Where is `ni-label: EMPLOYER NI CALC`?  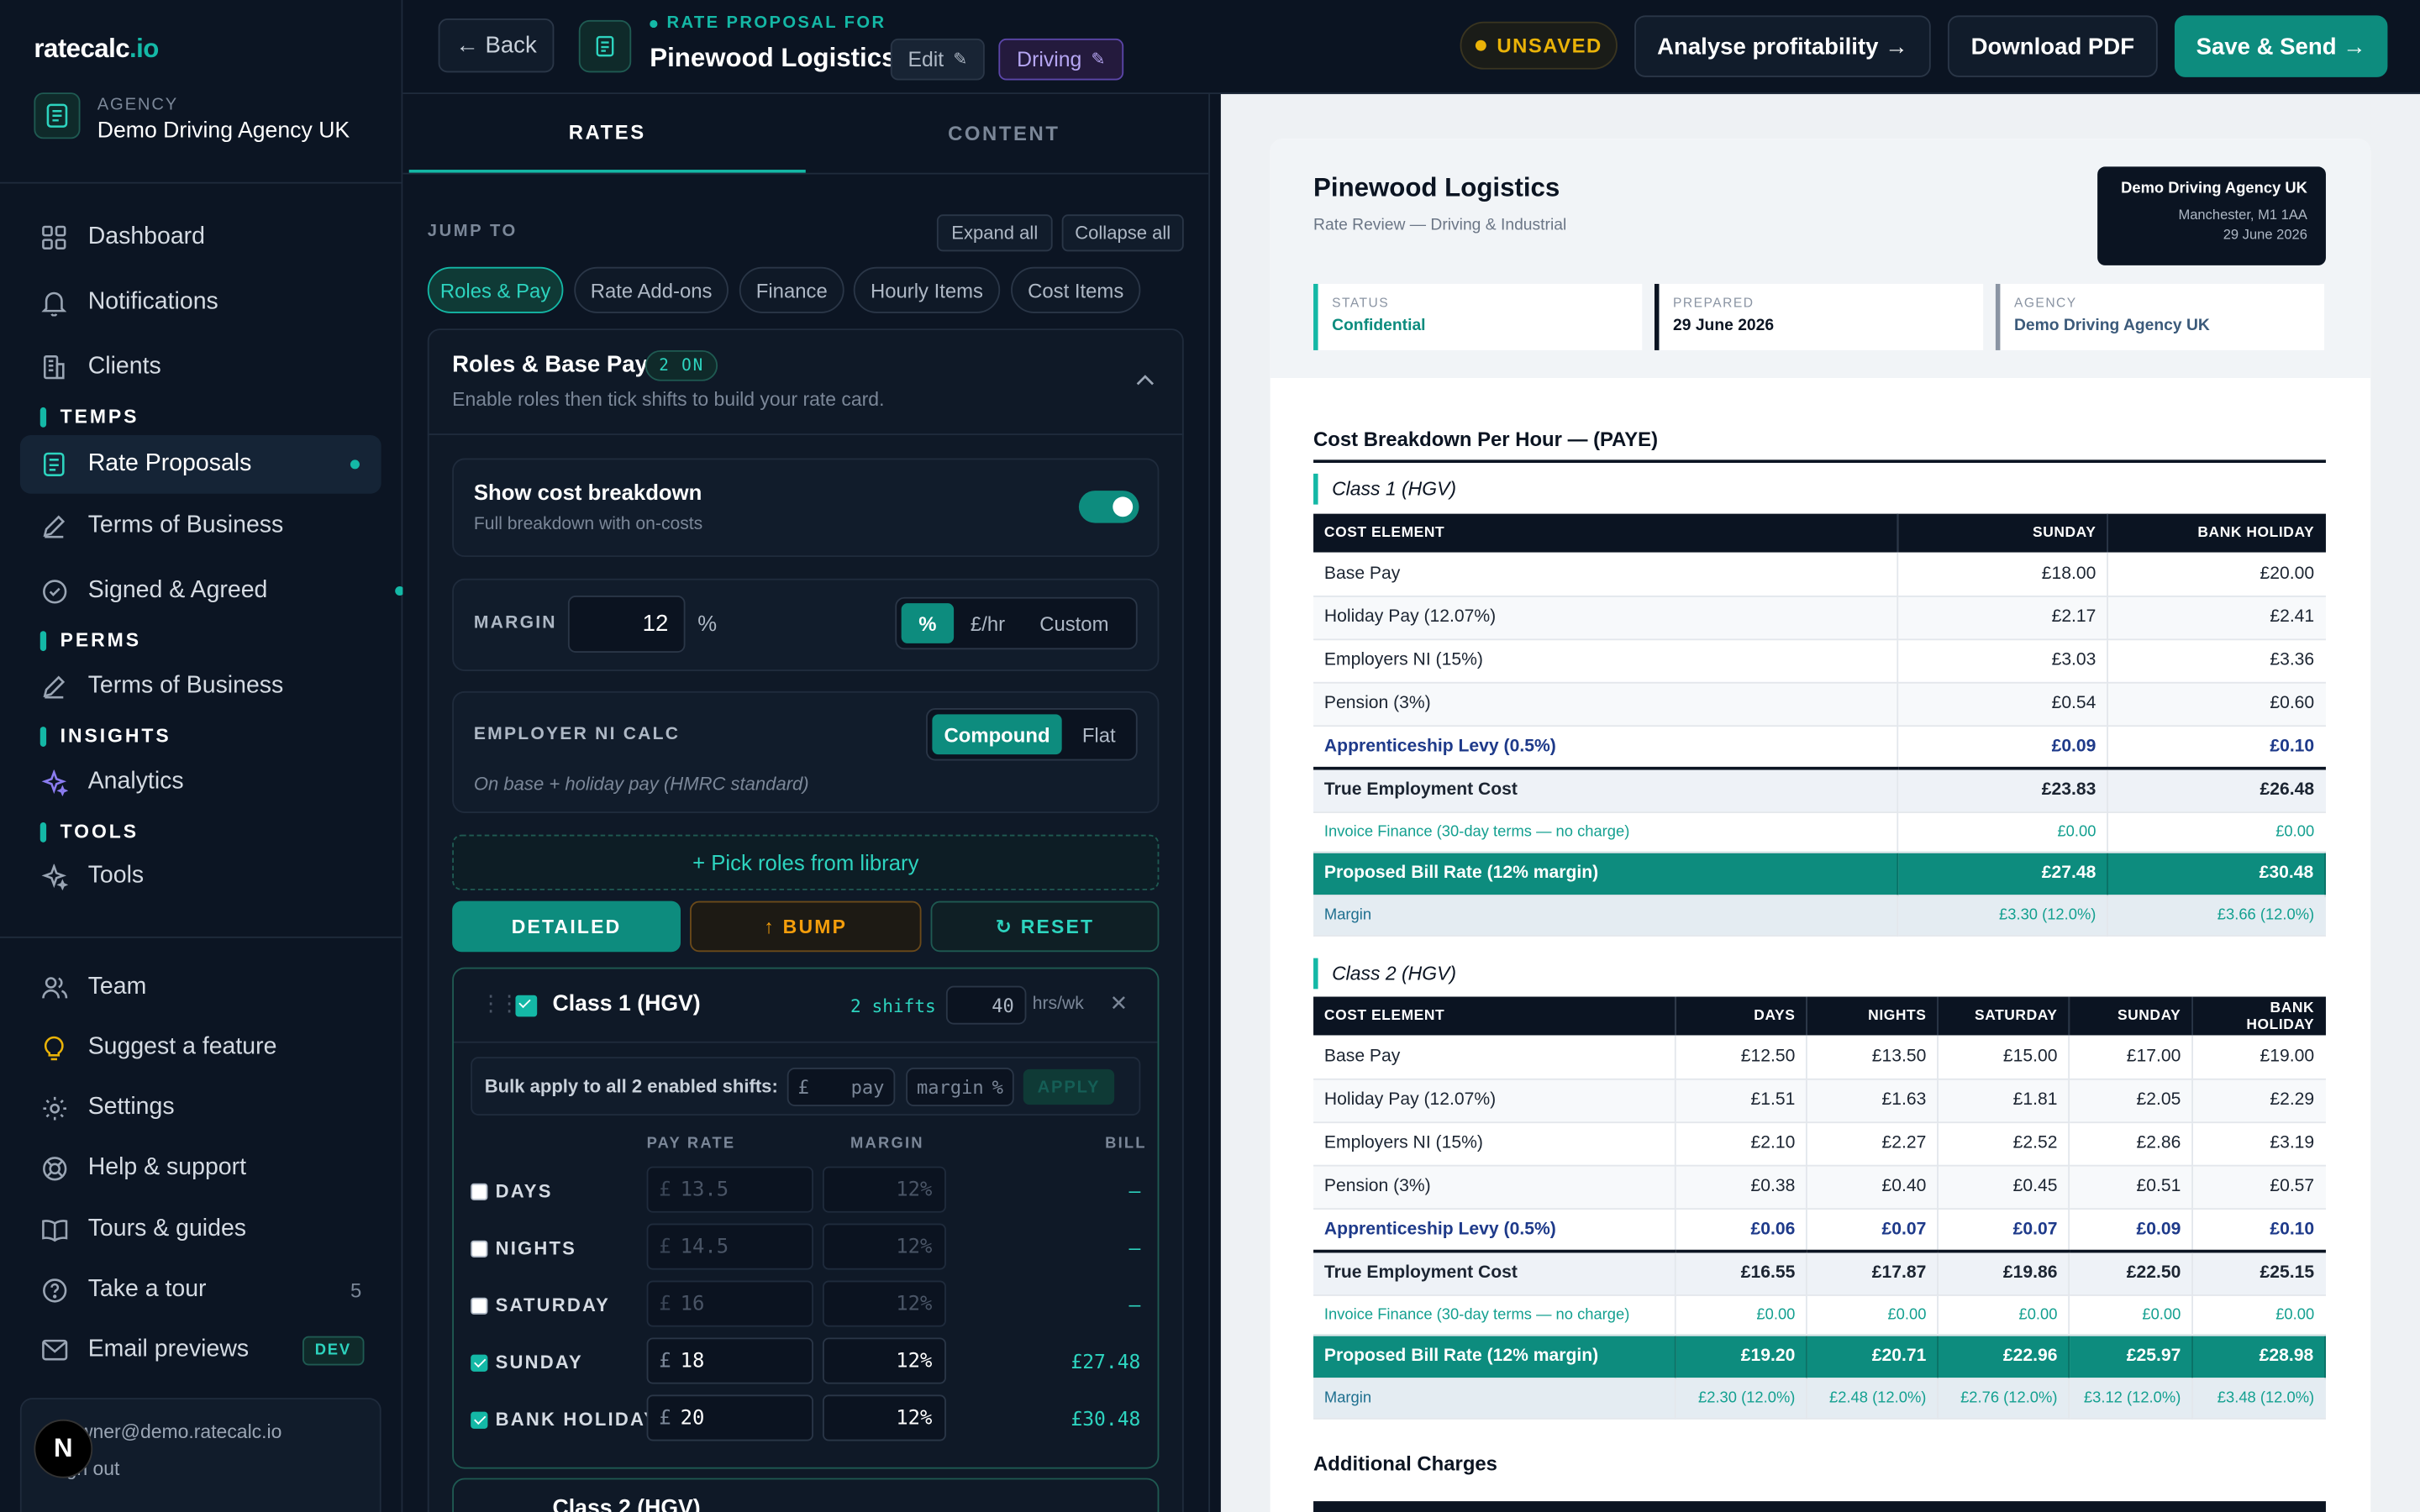
ni-label: EMPLOYER NI CALC is located at coordinates (577, 734).